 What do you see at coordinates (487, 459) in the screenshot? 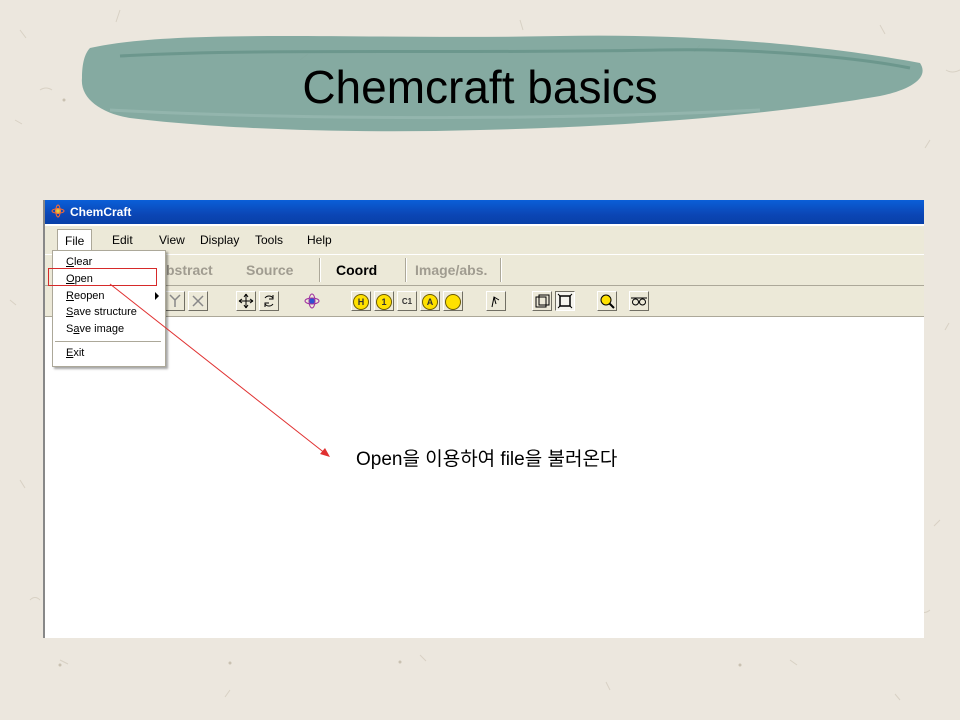
I see `annotation-text: Open을 이용하여 file을 불러온다` at bounding box center [487, 459].